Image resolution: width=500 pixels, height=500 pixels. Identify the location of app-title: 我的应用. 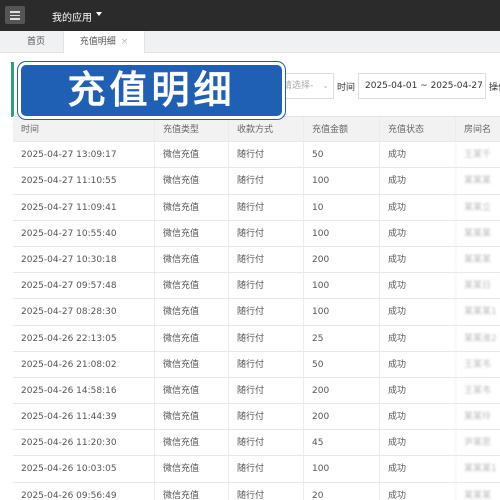
(72, 16).